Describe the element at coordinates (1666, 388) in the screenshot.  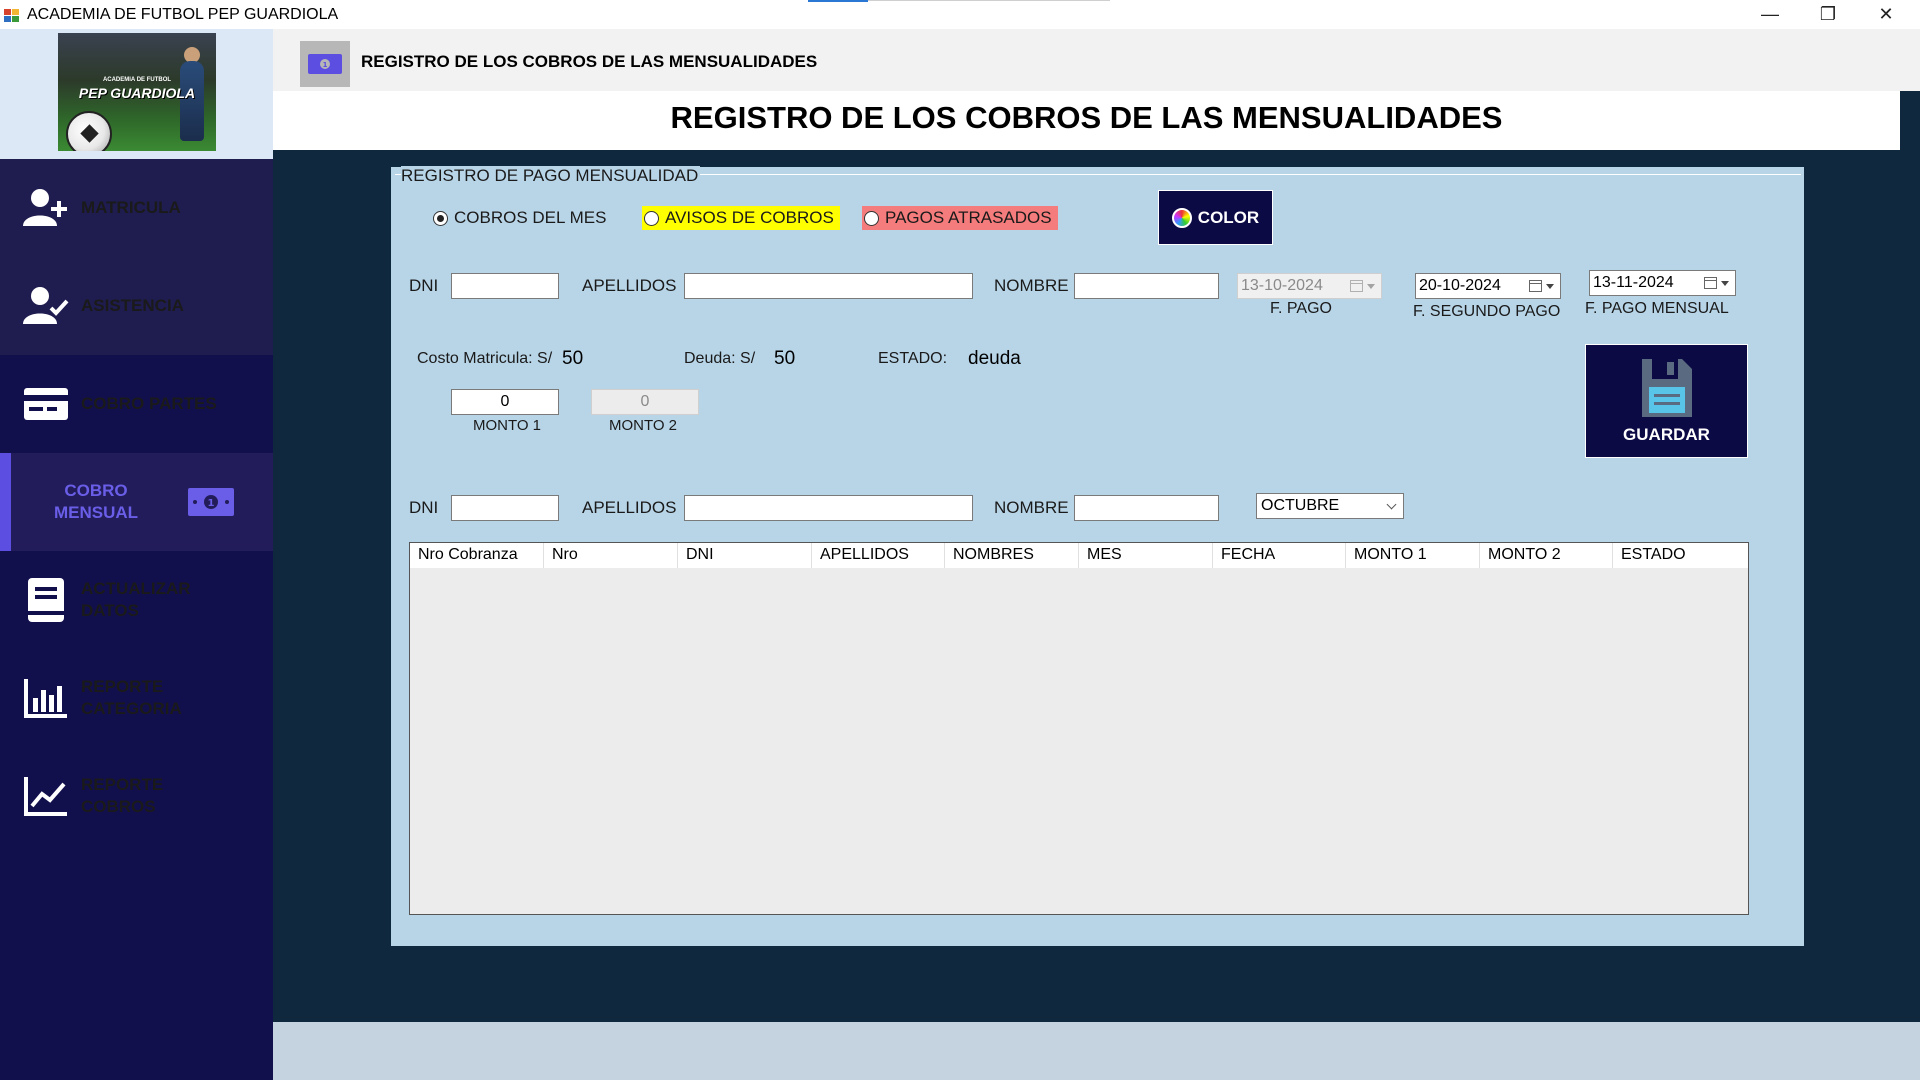
I see `floppy-disk-icon` at that location.